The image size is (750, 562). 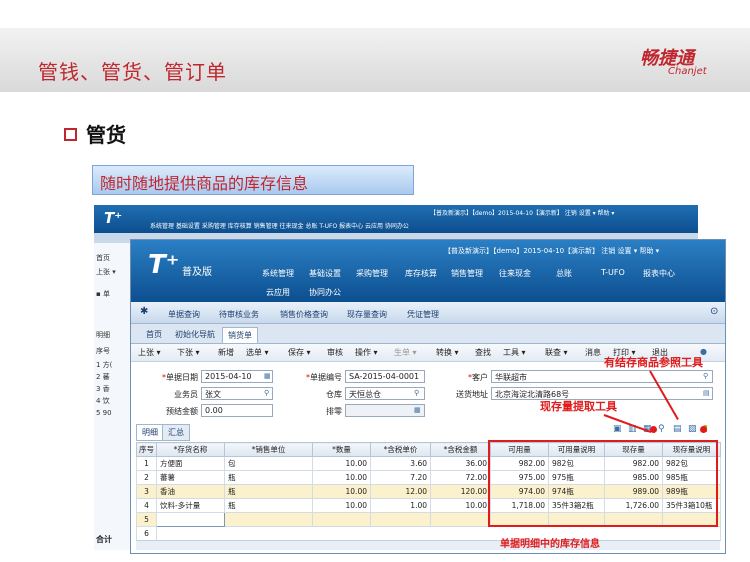 I want to click on grid-cell: 1.00, so click(x=400, y=505).